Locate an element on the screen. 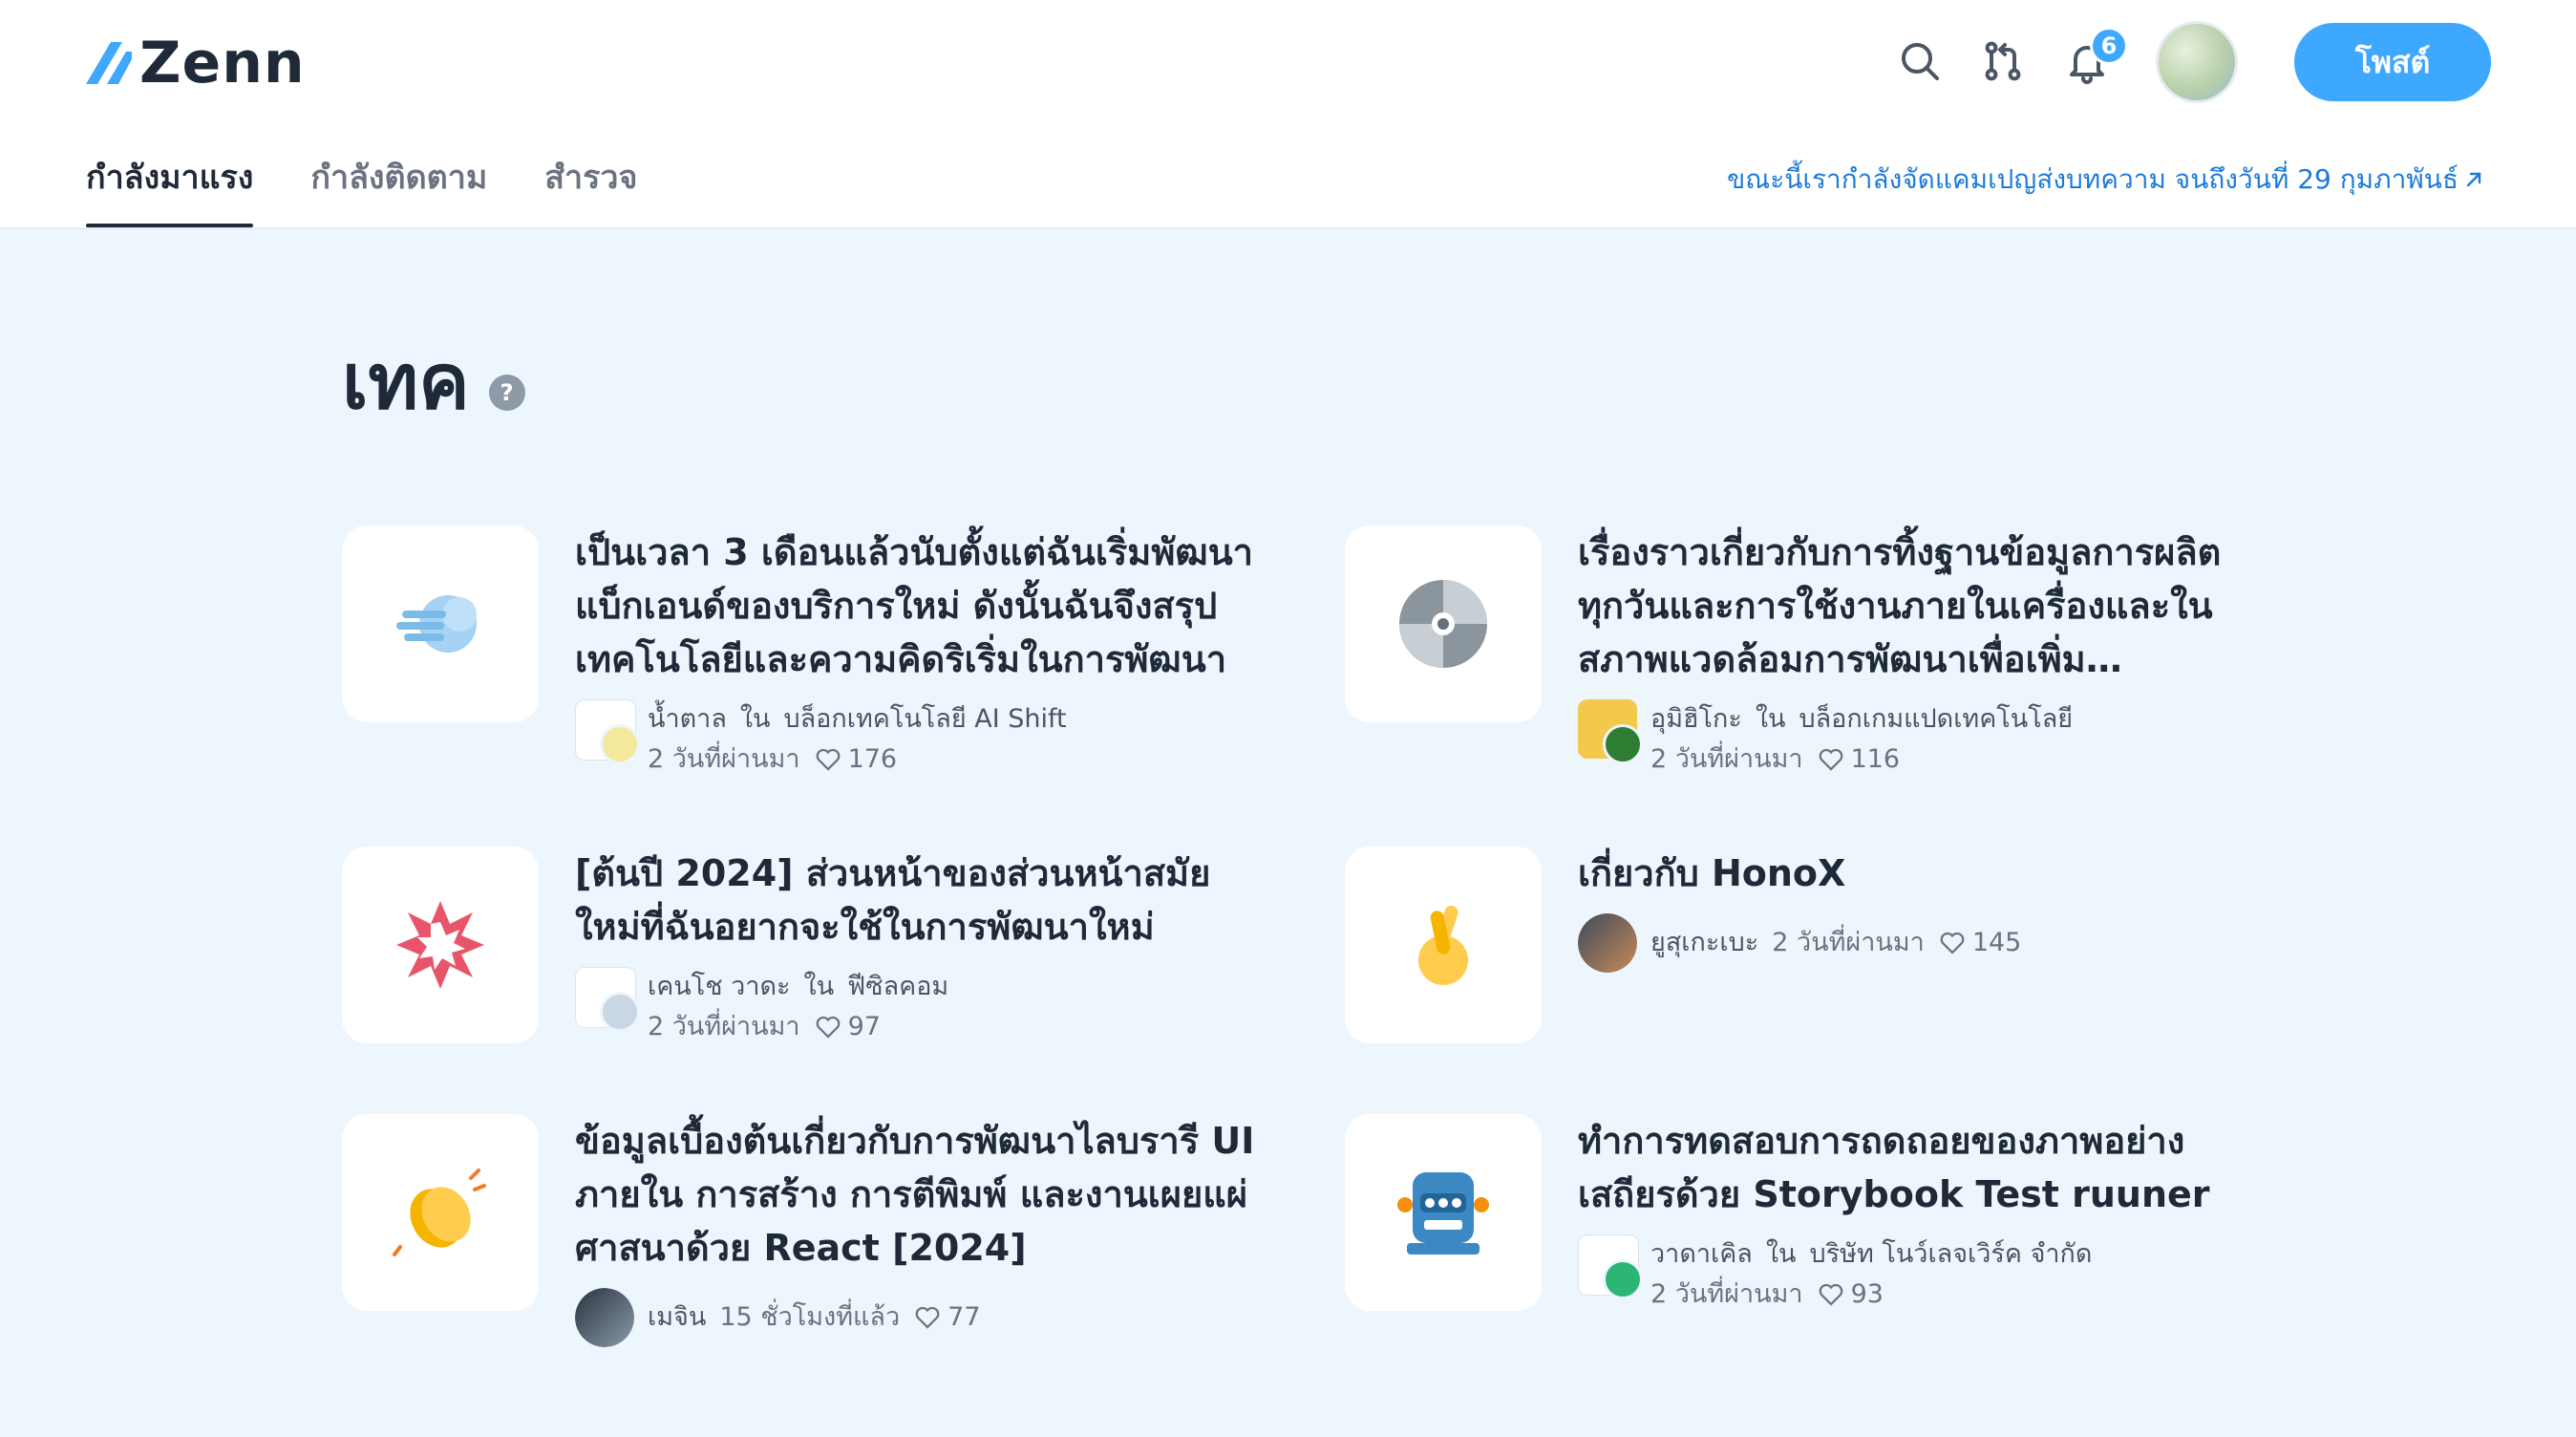  tab-explore: สำรวจ is located at coordinates (590, 190).